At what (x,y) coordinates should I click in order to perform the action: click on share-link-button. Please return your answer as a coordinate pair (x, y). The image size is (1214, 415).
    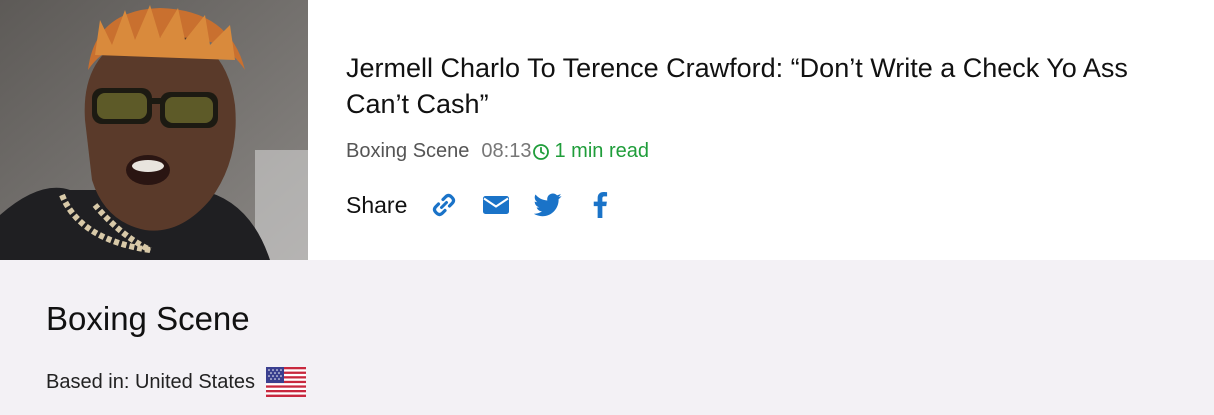
    Looking at the image, I should click on (444, 205).